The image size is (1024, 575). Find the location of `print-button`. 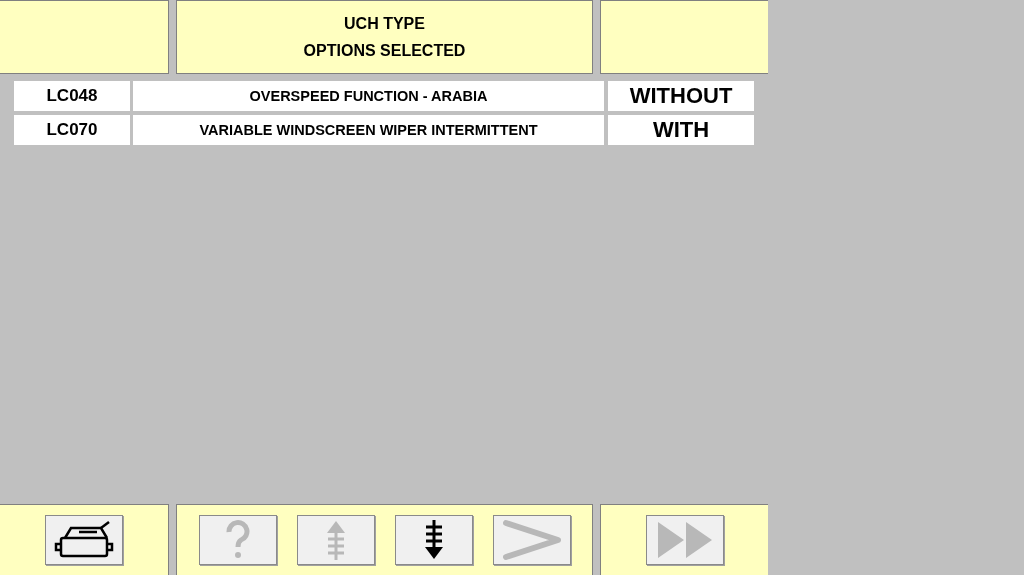

print-button is located at coordinates (84, 540).